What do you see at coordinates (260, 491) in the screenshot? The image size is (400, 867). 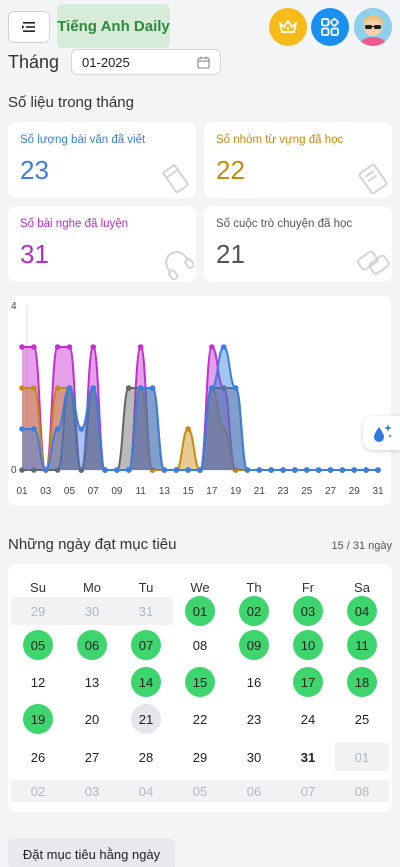 I see `x-tick-label: 21` at bounding box center [260, 491].